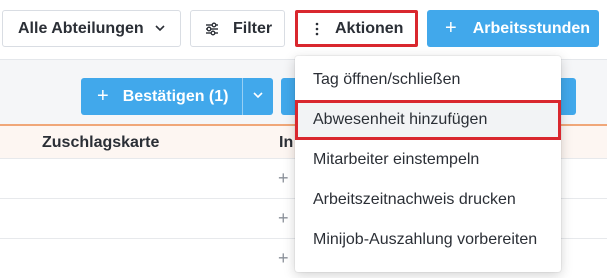 The width and height of the screenshot is (607, 278). I want to click on department-select: Alle Abteilungen, so click(91, 28).